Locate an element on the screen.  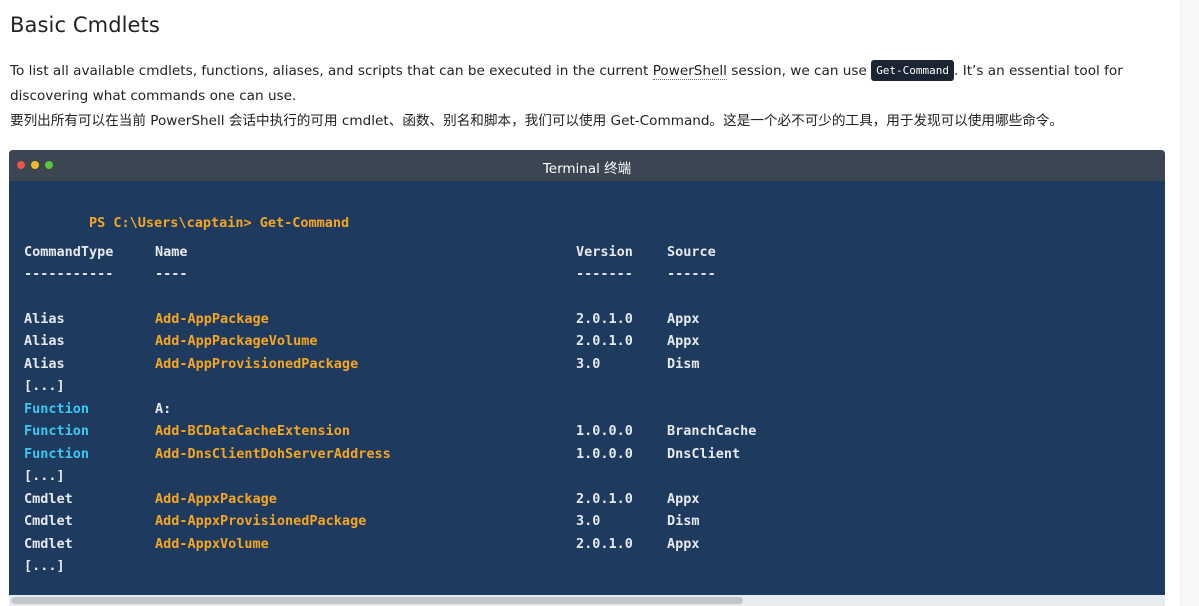
prompt-line: PS C:\Users\captain> Get-Command is located at coordinates (186, 215).